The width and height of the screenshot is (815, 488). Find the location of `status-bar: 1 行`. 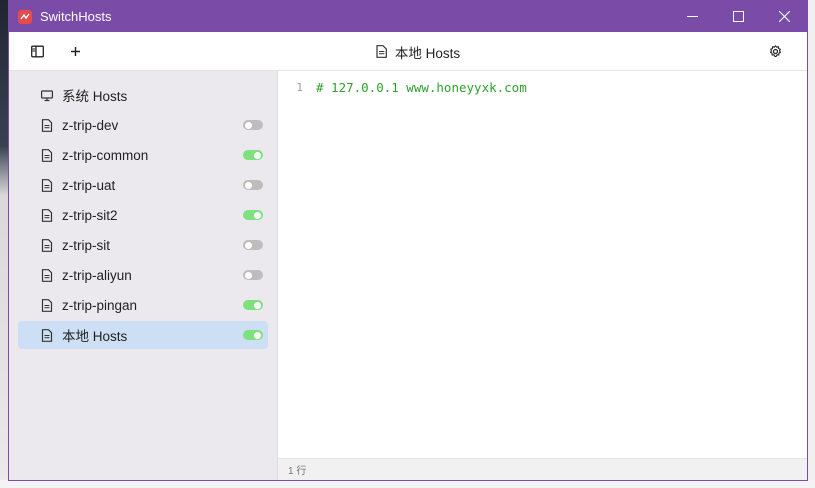

status-bar: 1 行 is located at coordinates (542, 469).